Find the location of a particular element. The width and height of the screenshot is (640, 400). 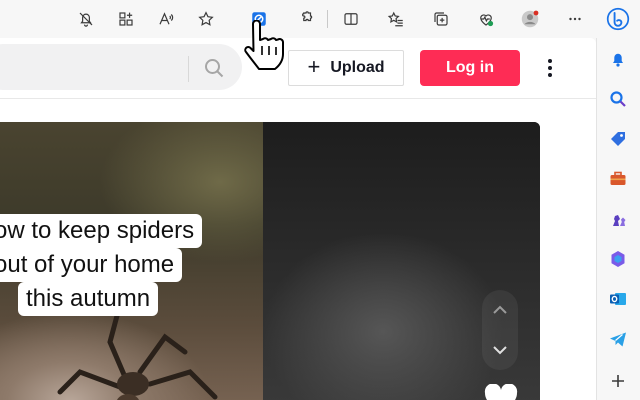

more-menu-icon is located at coordinates (550, 68).